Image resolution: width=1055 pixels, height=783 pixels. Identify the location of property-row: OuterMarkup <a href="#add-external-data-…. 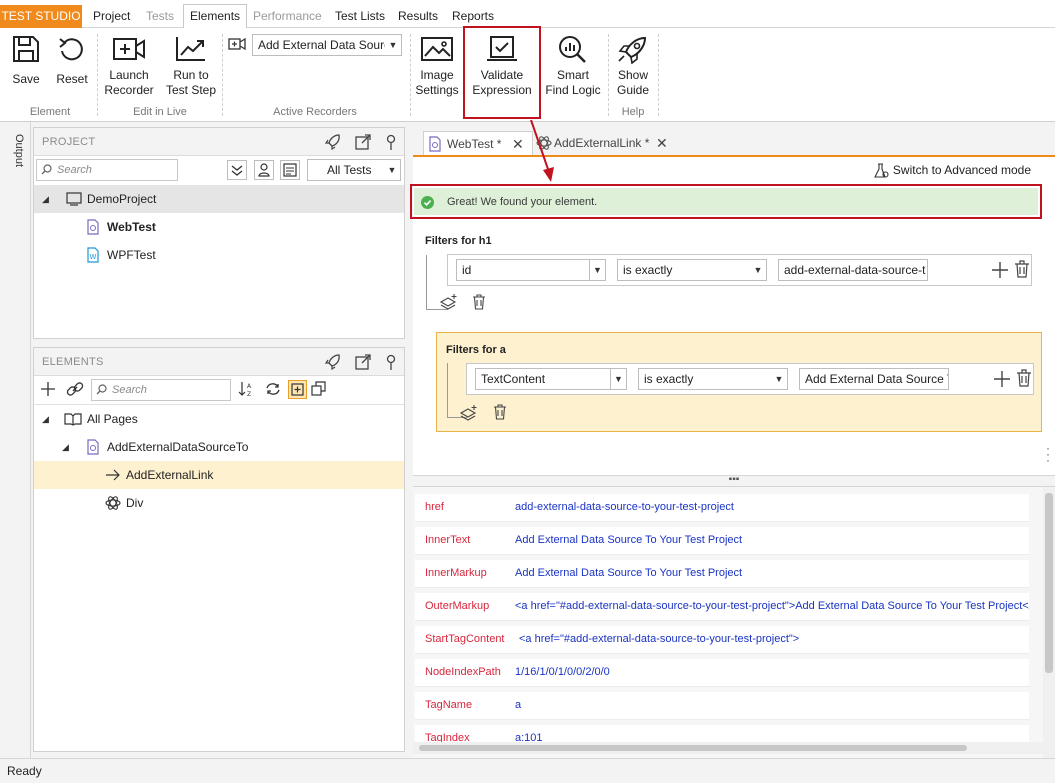
(722, 607).